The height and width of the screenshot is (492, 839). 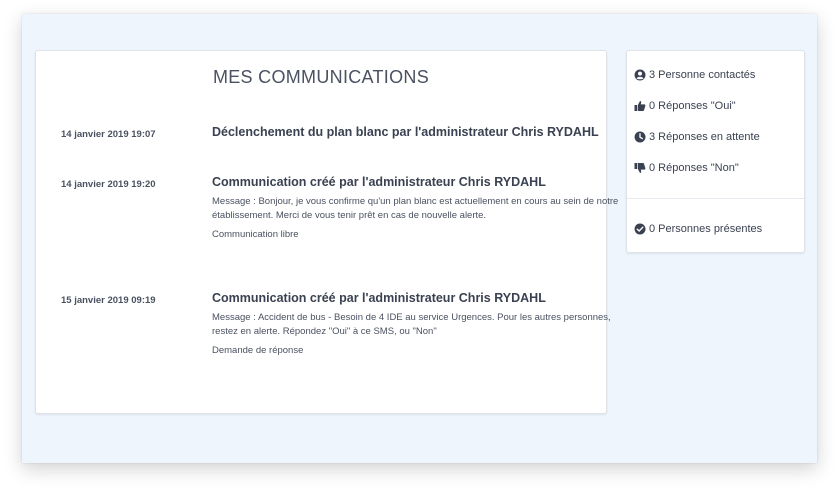 What do you see at coordinates (108, 300) in the screenshot?
I see `communication-date: 15 janvier 2019 09:19` at bounding box center [108, 300].